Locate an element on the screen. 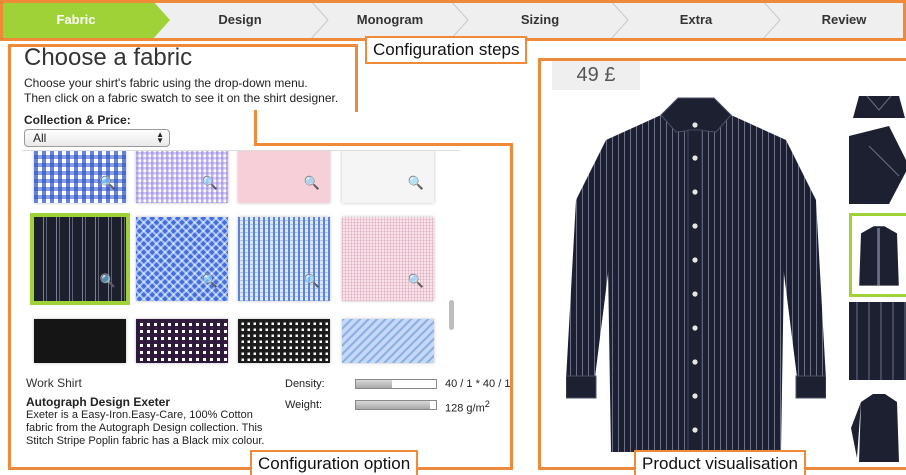 This screenshot has height=475, width=906. annotation-label-product: Product visualisation is located at coordinates (720, 462).